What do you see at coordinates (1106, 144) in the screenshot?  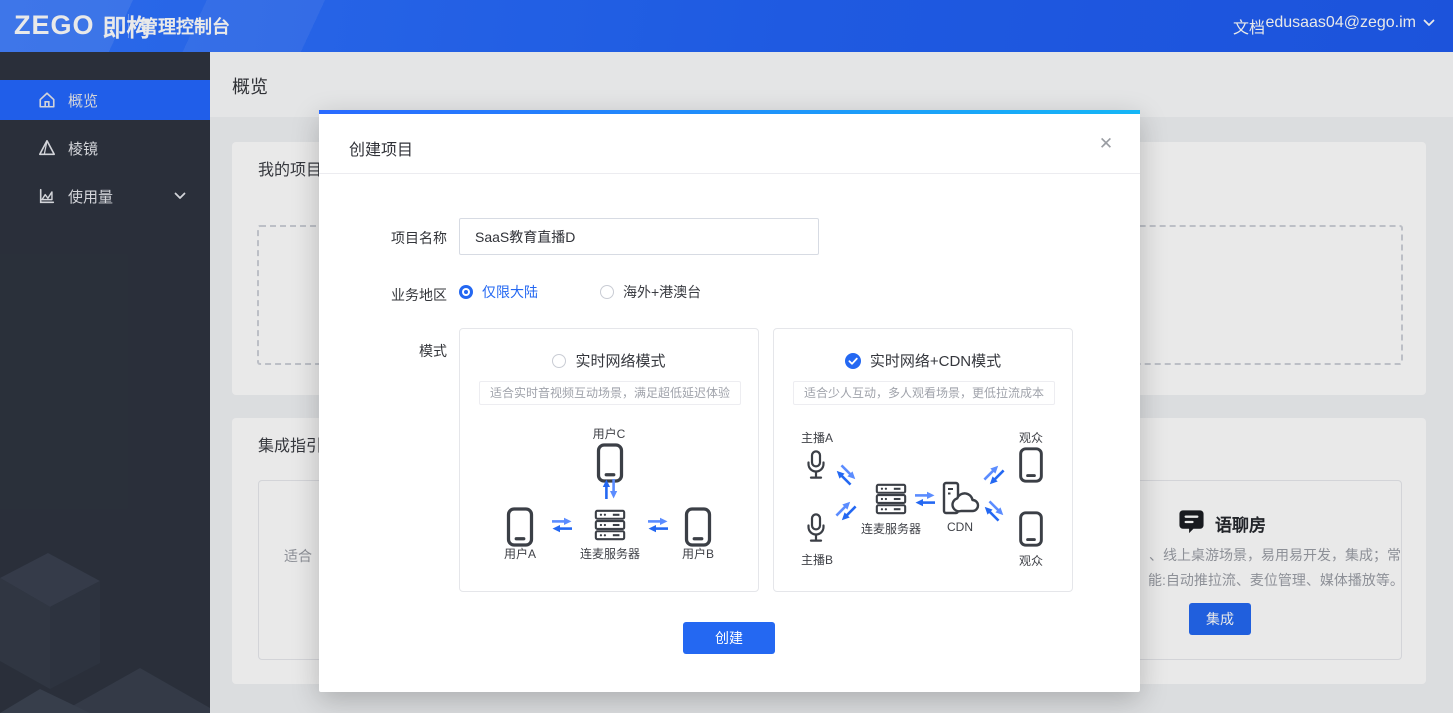 I see `close-icon: ✕` at bounding box center [1106, 144].